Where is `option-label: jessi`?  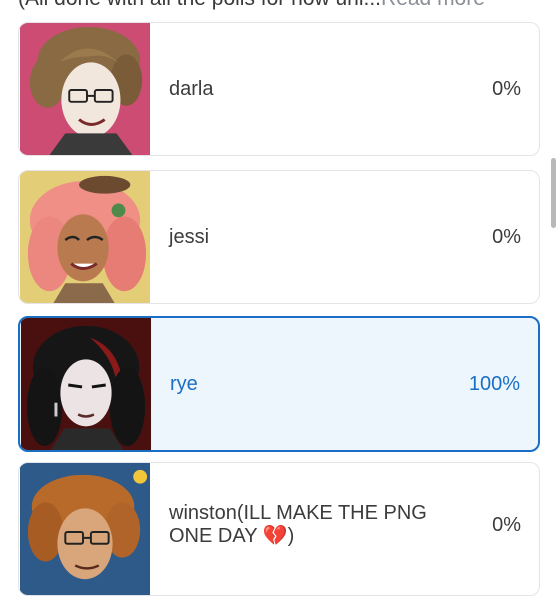 option-label: jessi is located at coordinates (189, 236).